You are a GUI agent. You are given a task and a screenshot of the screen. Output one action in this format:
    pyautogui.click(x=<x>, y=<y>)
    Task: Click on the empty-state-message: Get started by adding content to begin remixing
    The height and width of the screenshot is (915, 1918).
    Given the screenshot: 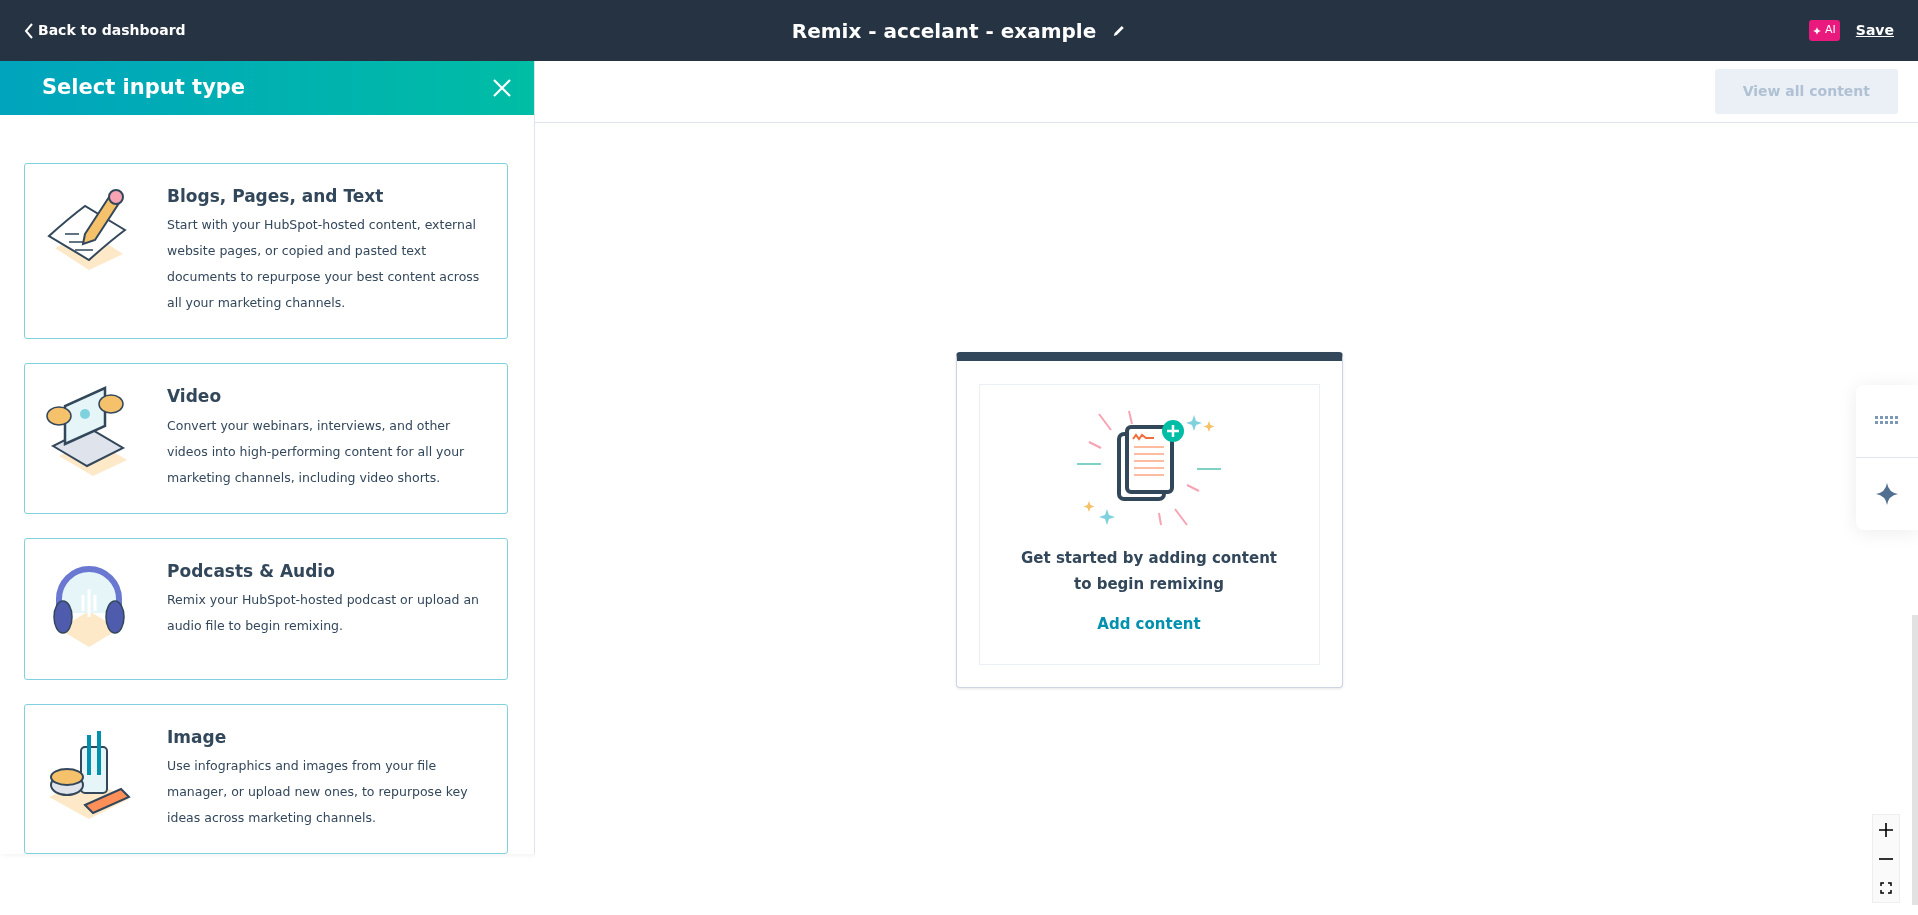 What is the action you would take?
    pyautogui.click(x=1149, y=571)
    